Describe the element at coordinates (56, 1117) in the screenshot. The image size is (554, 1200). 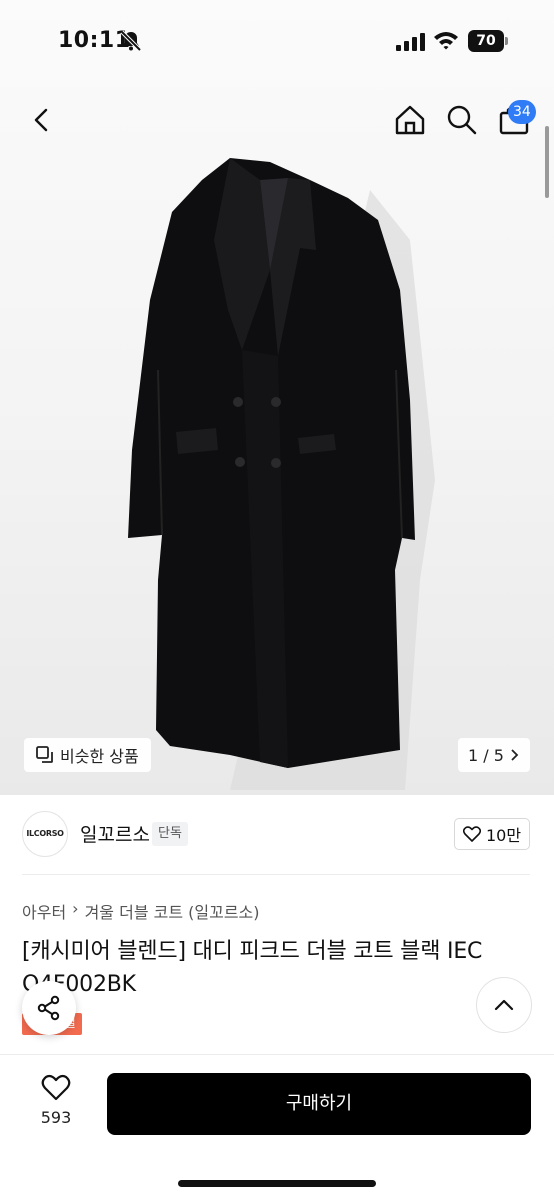
I see `wish-count: 593` at that location.